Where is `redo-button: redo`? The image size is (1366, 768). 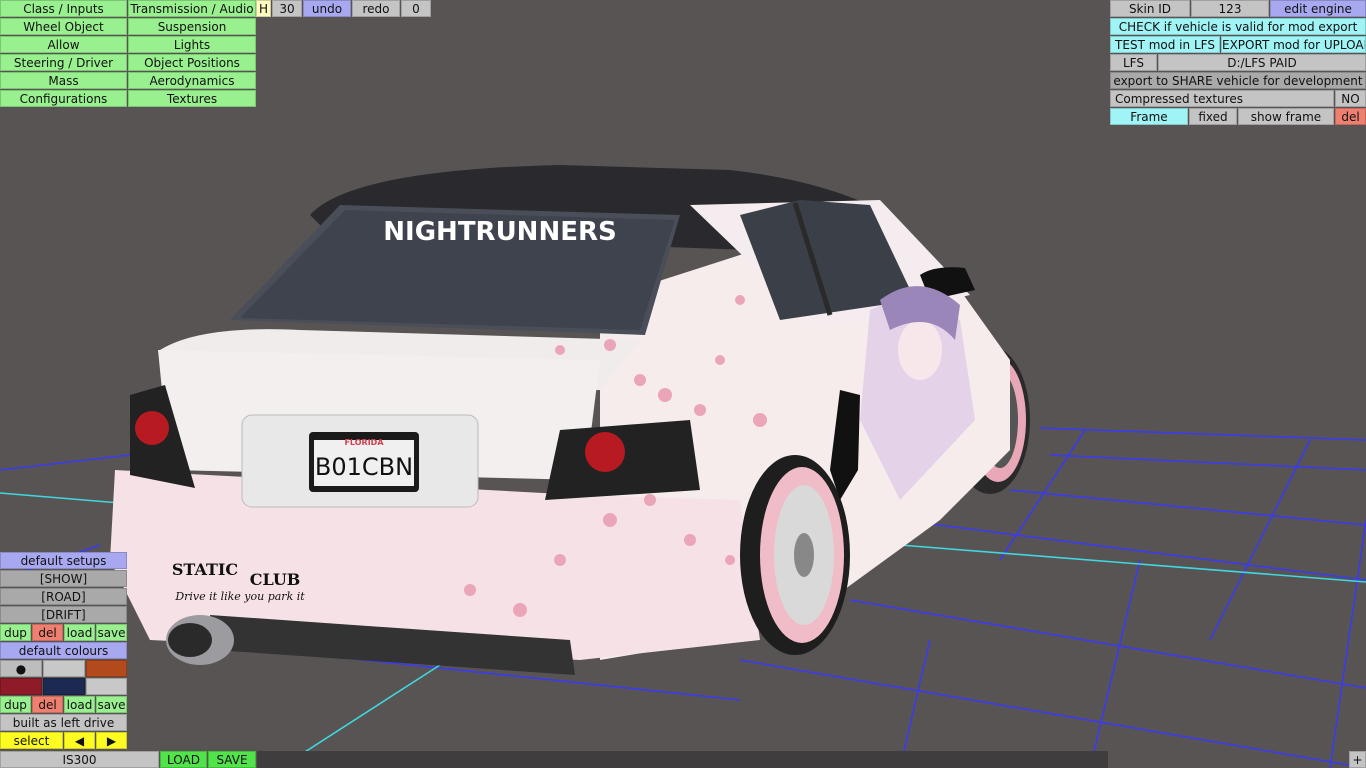
redo-button: redo is located at coordinates (376, 8).